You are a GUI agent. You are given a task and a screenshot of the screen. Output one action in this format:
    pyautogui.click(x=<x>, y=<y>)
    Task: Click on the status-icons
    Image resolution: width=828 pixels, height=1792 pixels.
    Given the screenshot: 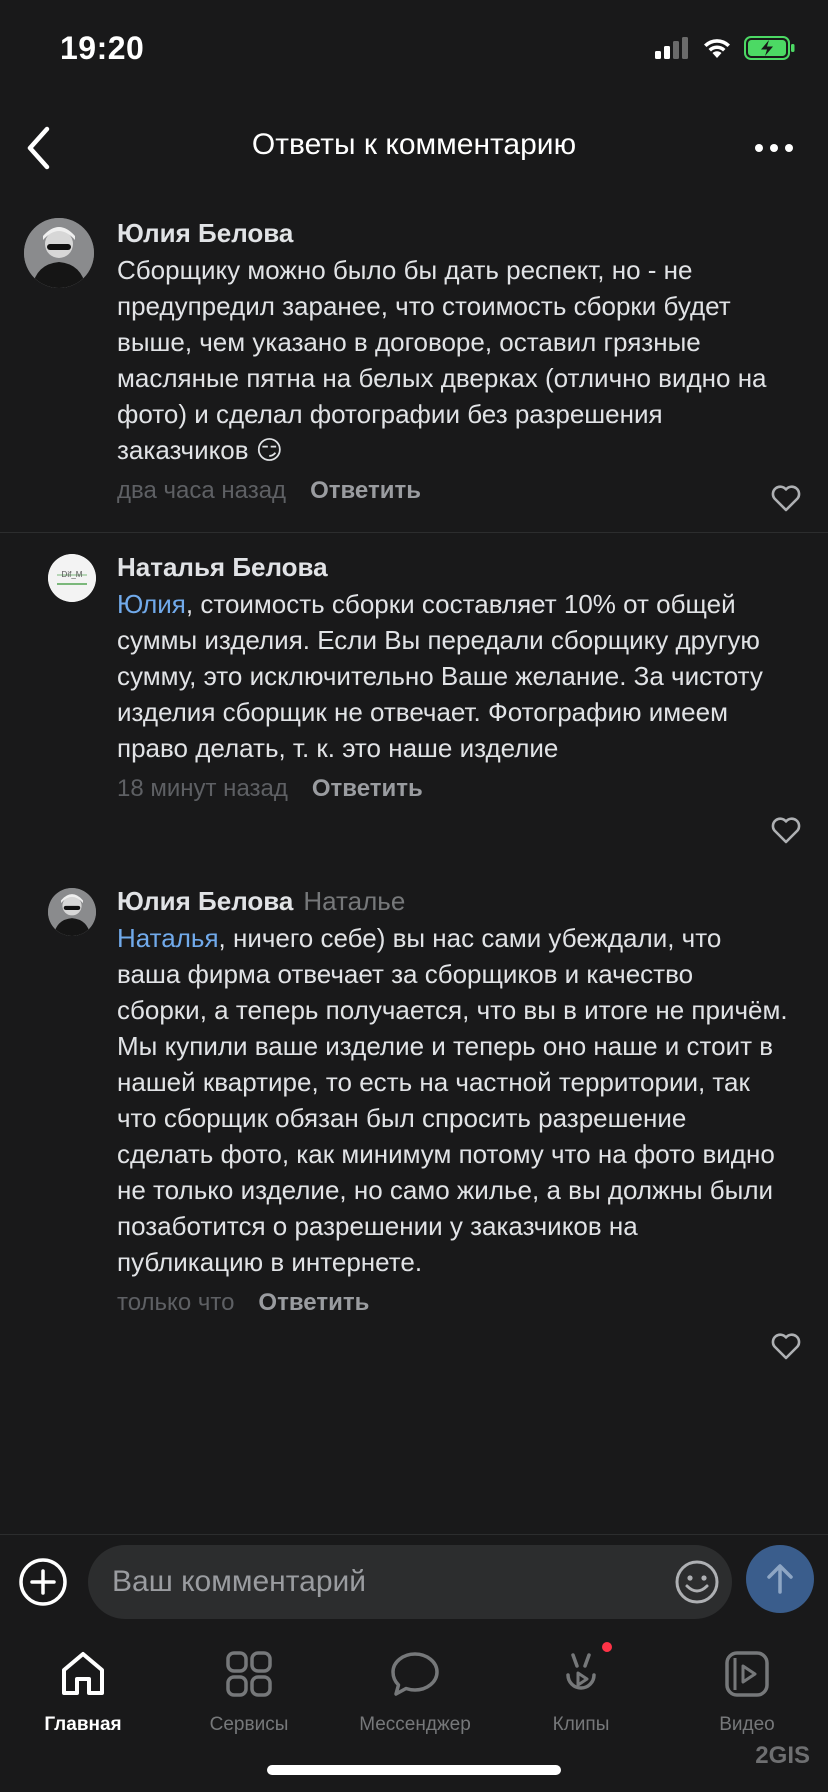 What is the action you would take?
    pyautogui.click(x=725, y=48)
    